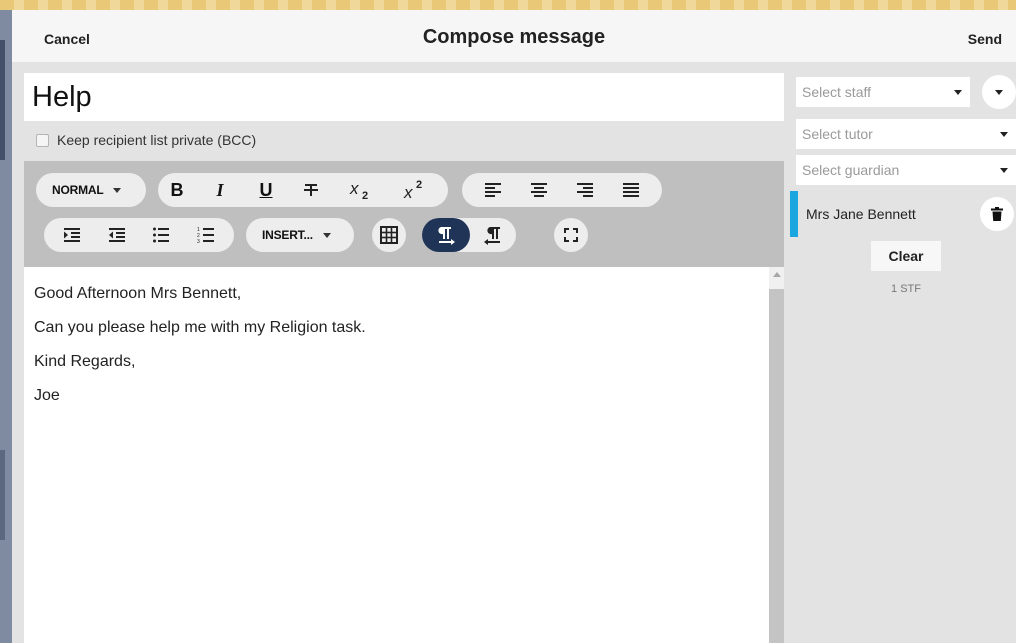 The width and height of the screenshot is (1016, 643). Describe the element at coordinates (906, 289) in the screenshot. I see `recipient-count: 1 STF` at that location.